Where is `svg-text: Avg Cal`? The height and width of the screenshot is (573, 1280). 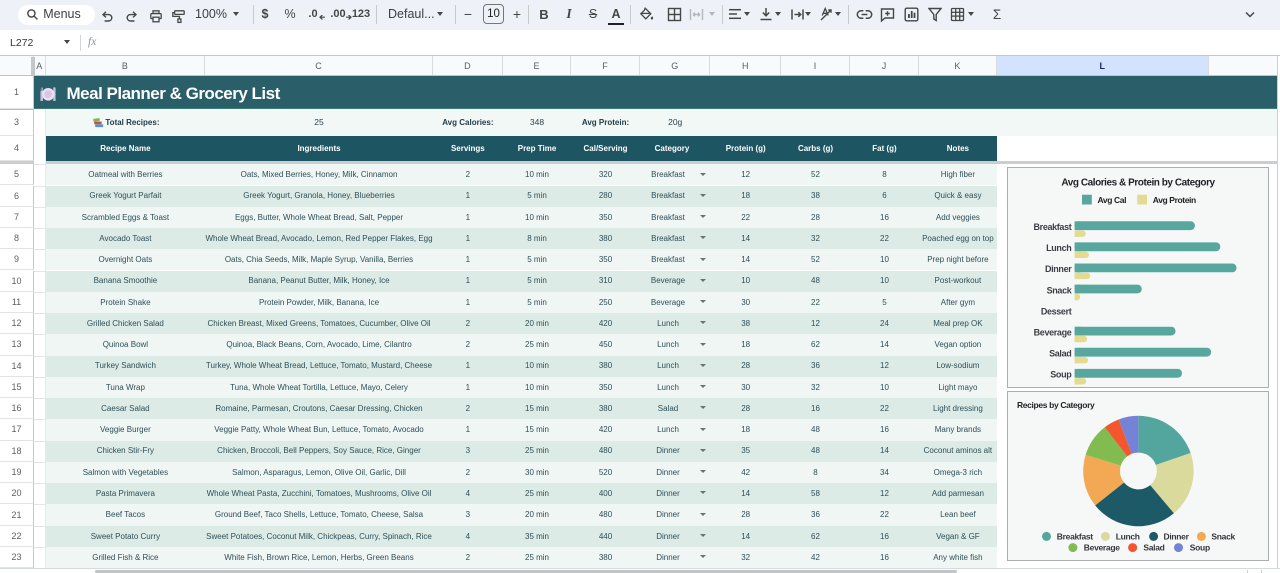
svg-text: Avg Cal is located at coordinates (1112, 200).